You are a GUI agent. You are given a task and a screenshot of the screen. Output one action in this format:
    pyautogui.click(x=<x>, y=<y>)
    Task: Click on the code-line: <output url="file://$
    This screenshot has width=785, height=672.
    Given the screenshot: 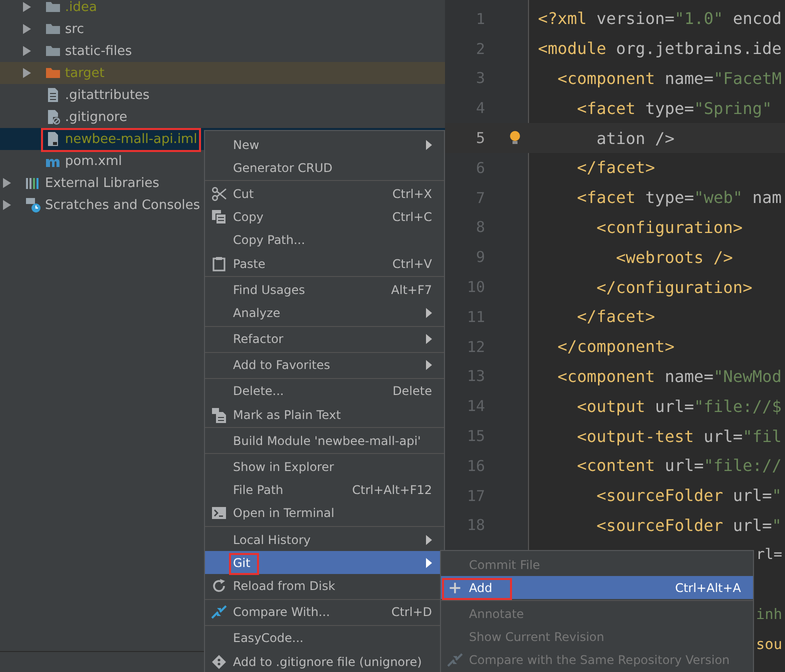 What is the action you would take?
    pyautogui.click(x=679, y=406)
    